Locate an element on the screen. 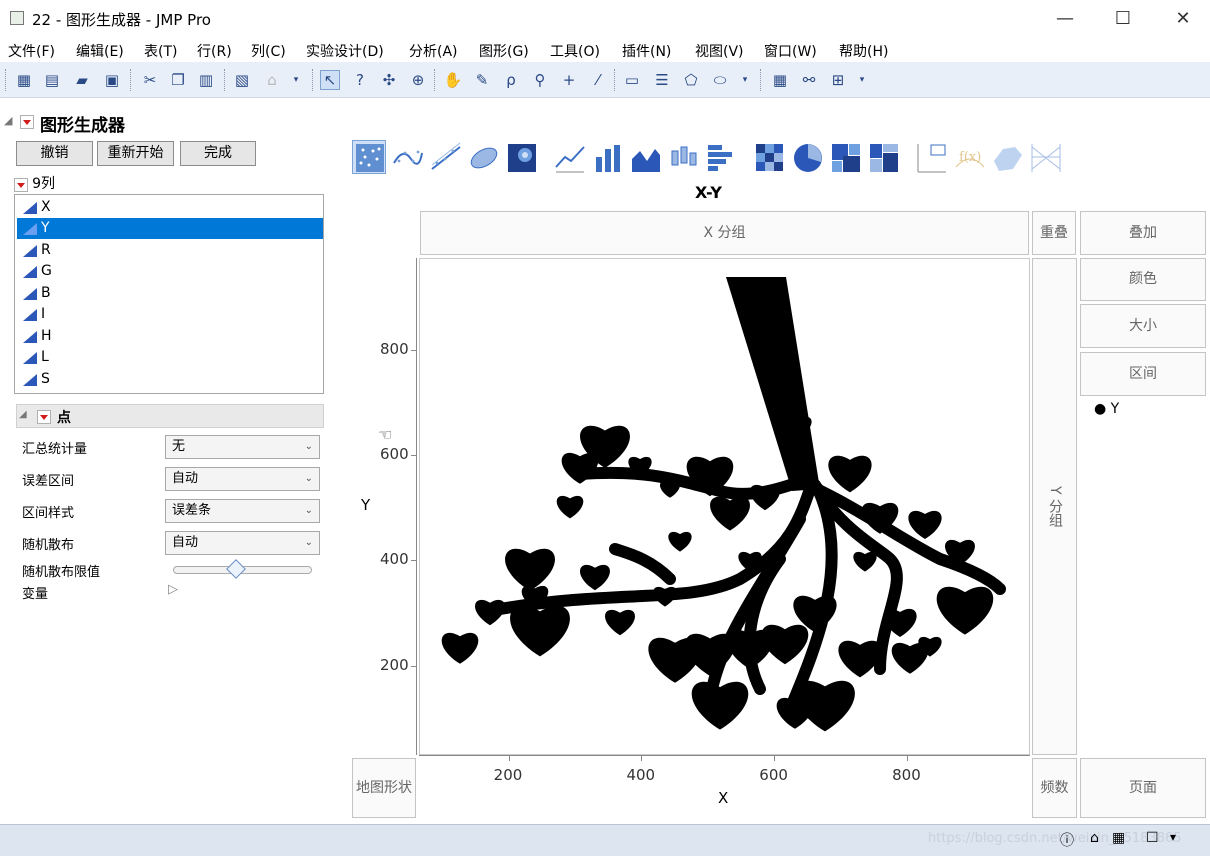  menu-rows: 行(R) is located at coordinates (214, 51).